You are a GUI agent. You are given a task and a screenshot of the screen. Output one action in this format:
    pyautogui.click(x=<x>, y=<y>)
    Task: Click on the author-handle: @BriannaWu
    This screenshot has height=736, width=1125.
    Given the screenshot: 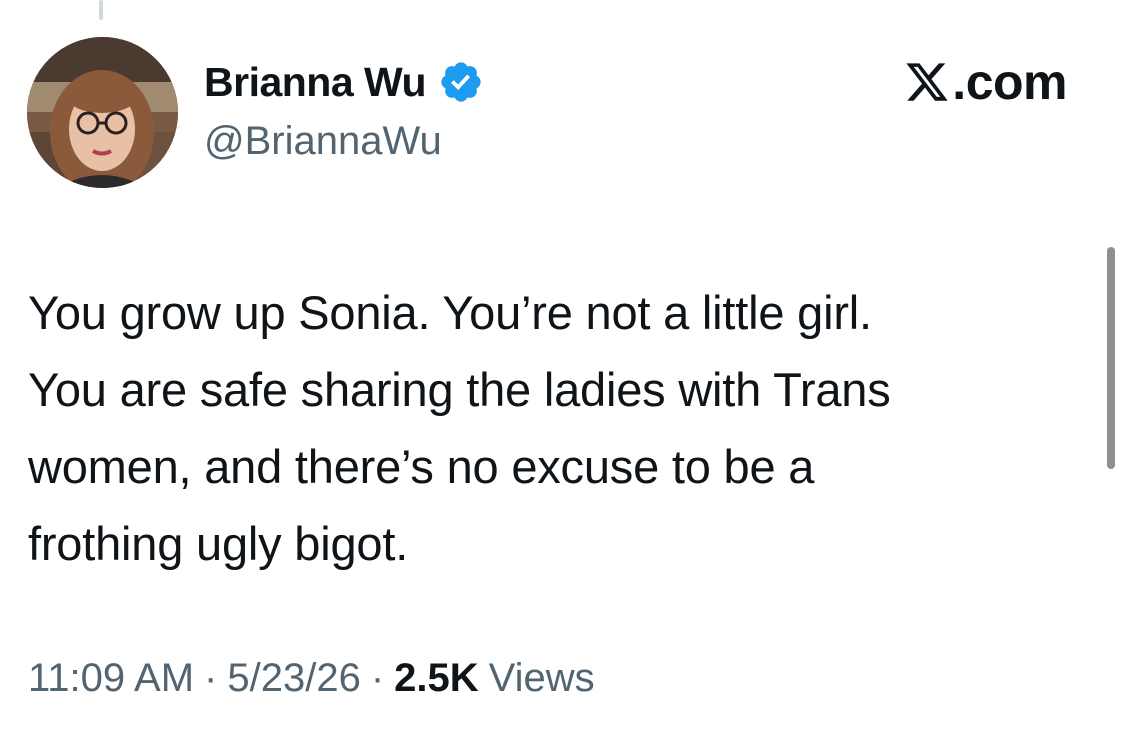 What is the action you would take?
    pyautogui.click(x=323, y=141)
    